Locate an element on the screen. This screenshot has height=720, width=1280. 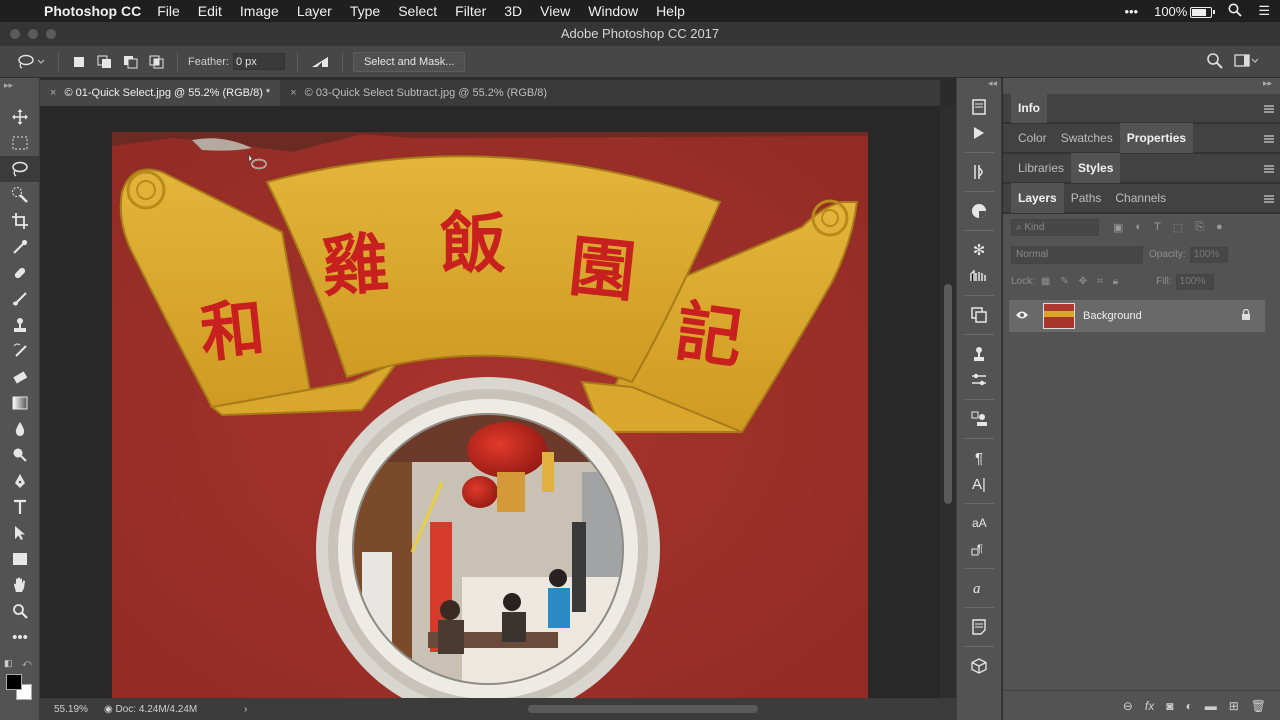
menu-view: View is located at coordinates (555, 11).